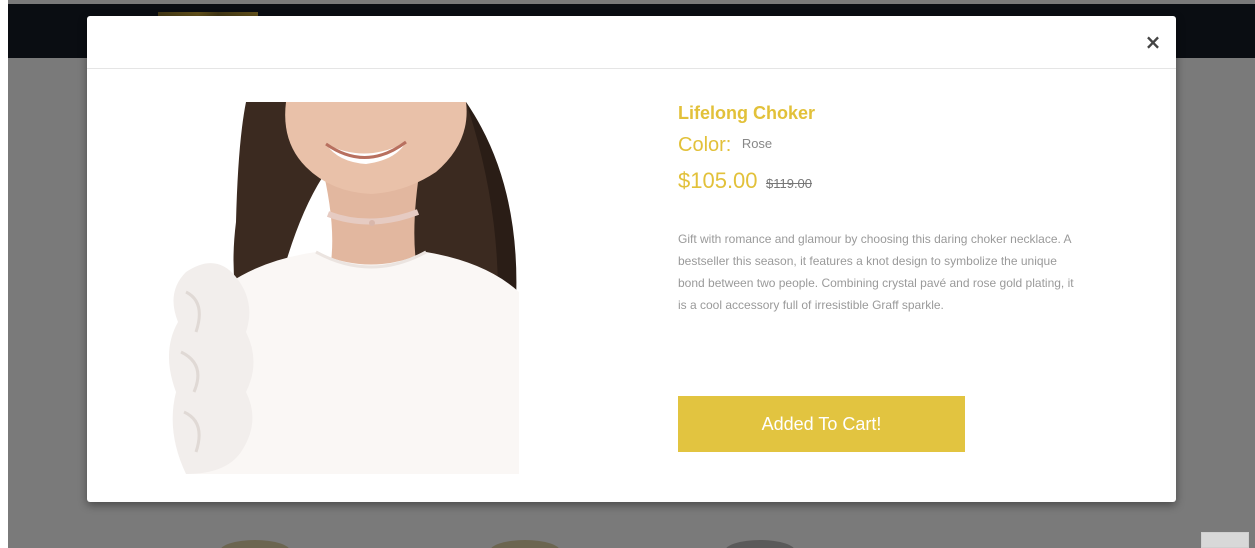 The height and width of the screenshot is (548, 1255). Describe the element at coordinates (705, 145) in the screenshot. I see `color-label: Color:` at that location.